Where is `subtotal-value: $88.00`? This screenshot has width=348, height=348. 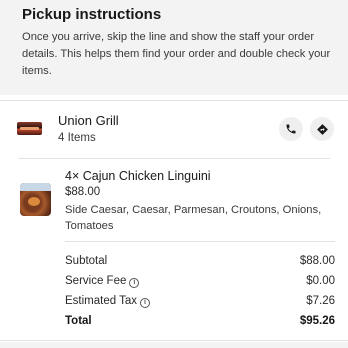 subtotal-value: $88.00 is located at coordinates (317, 261).